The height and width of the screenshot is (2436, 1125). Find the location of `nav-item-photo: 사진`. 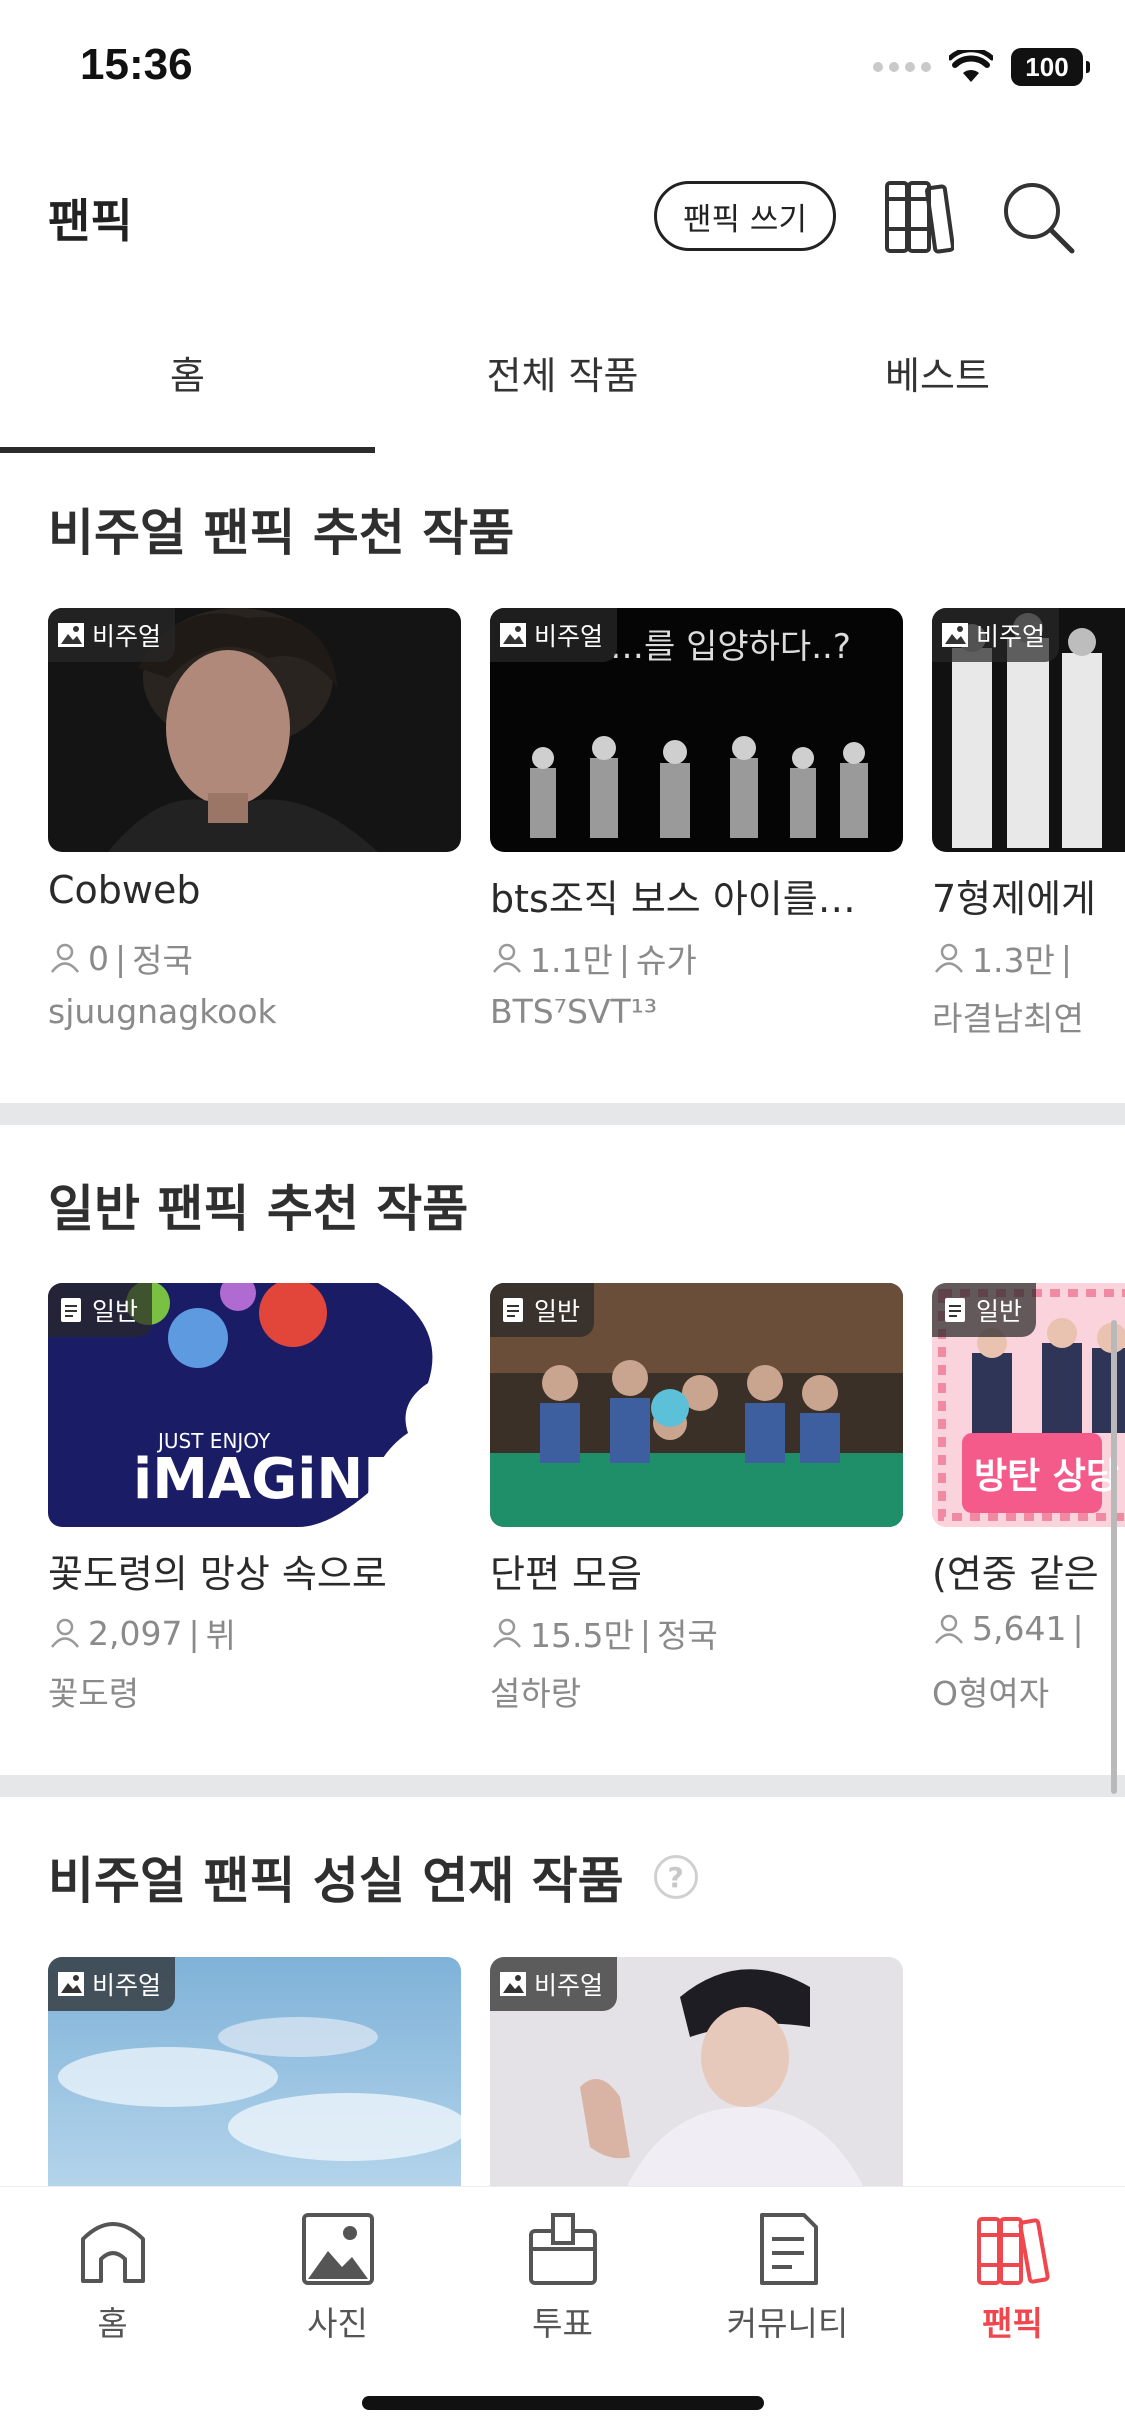

nav-item-photo: 사진 is located at coordinates (337, 2277).